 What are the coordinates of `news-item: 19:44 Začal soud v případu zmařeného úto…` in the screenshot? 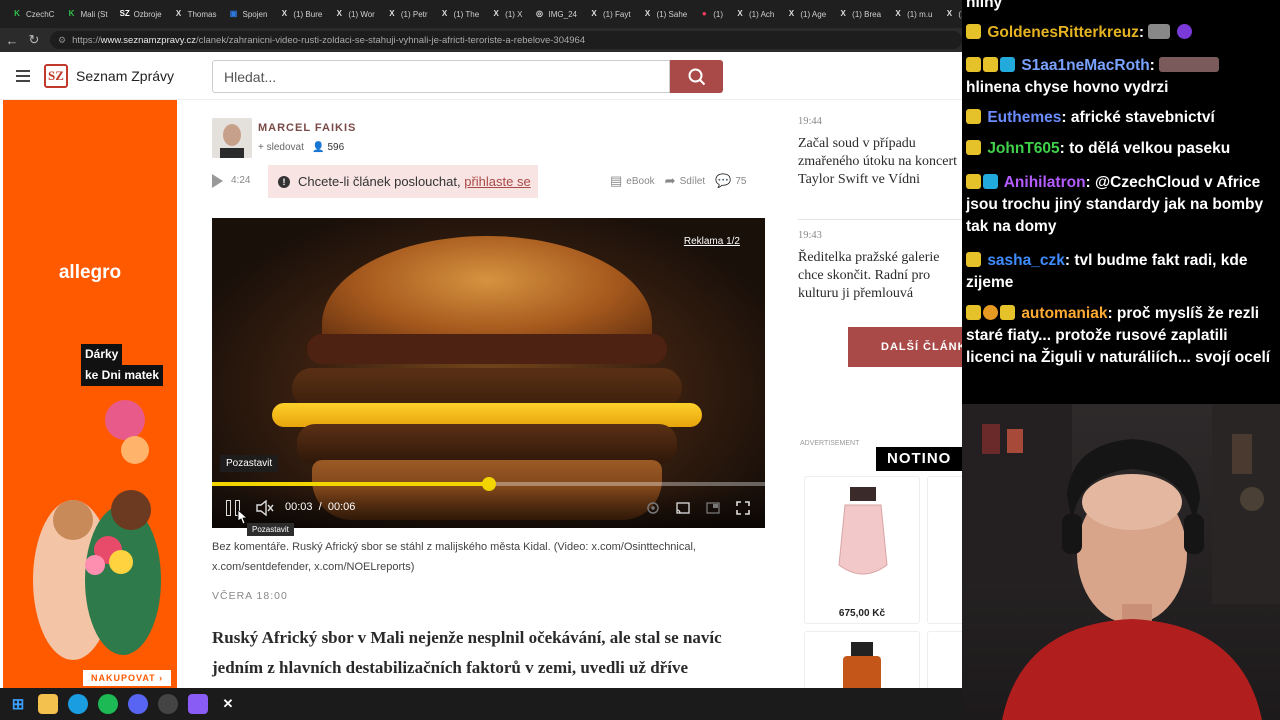 It's located at (880, 152).